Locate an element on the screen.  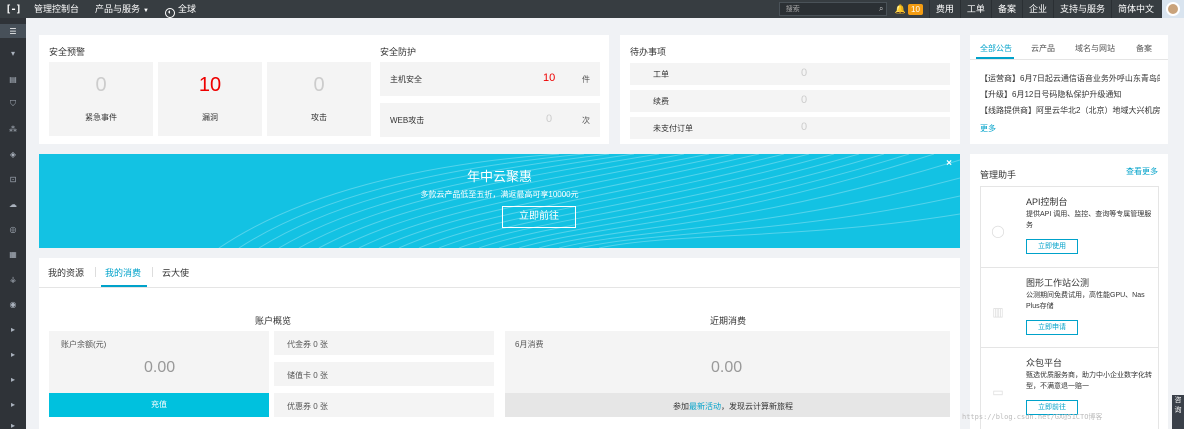
layers-icon: ◈ is located at coordinates (13, 154).